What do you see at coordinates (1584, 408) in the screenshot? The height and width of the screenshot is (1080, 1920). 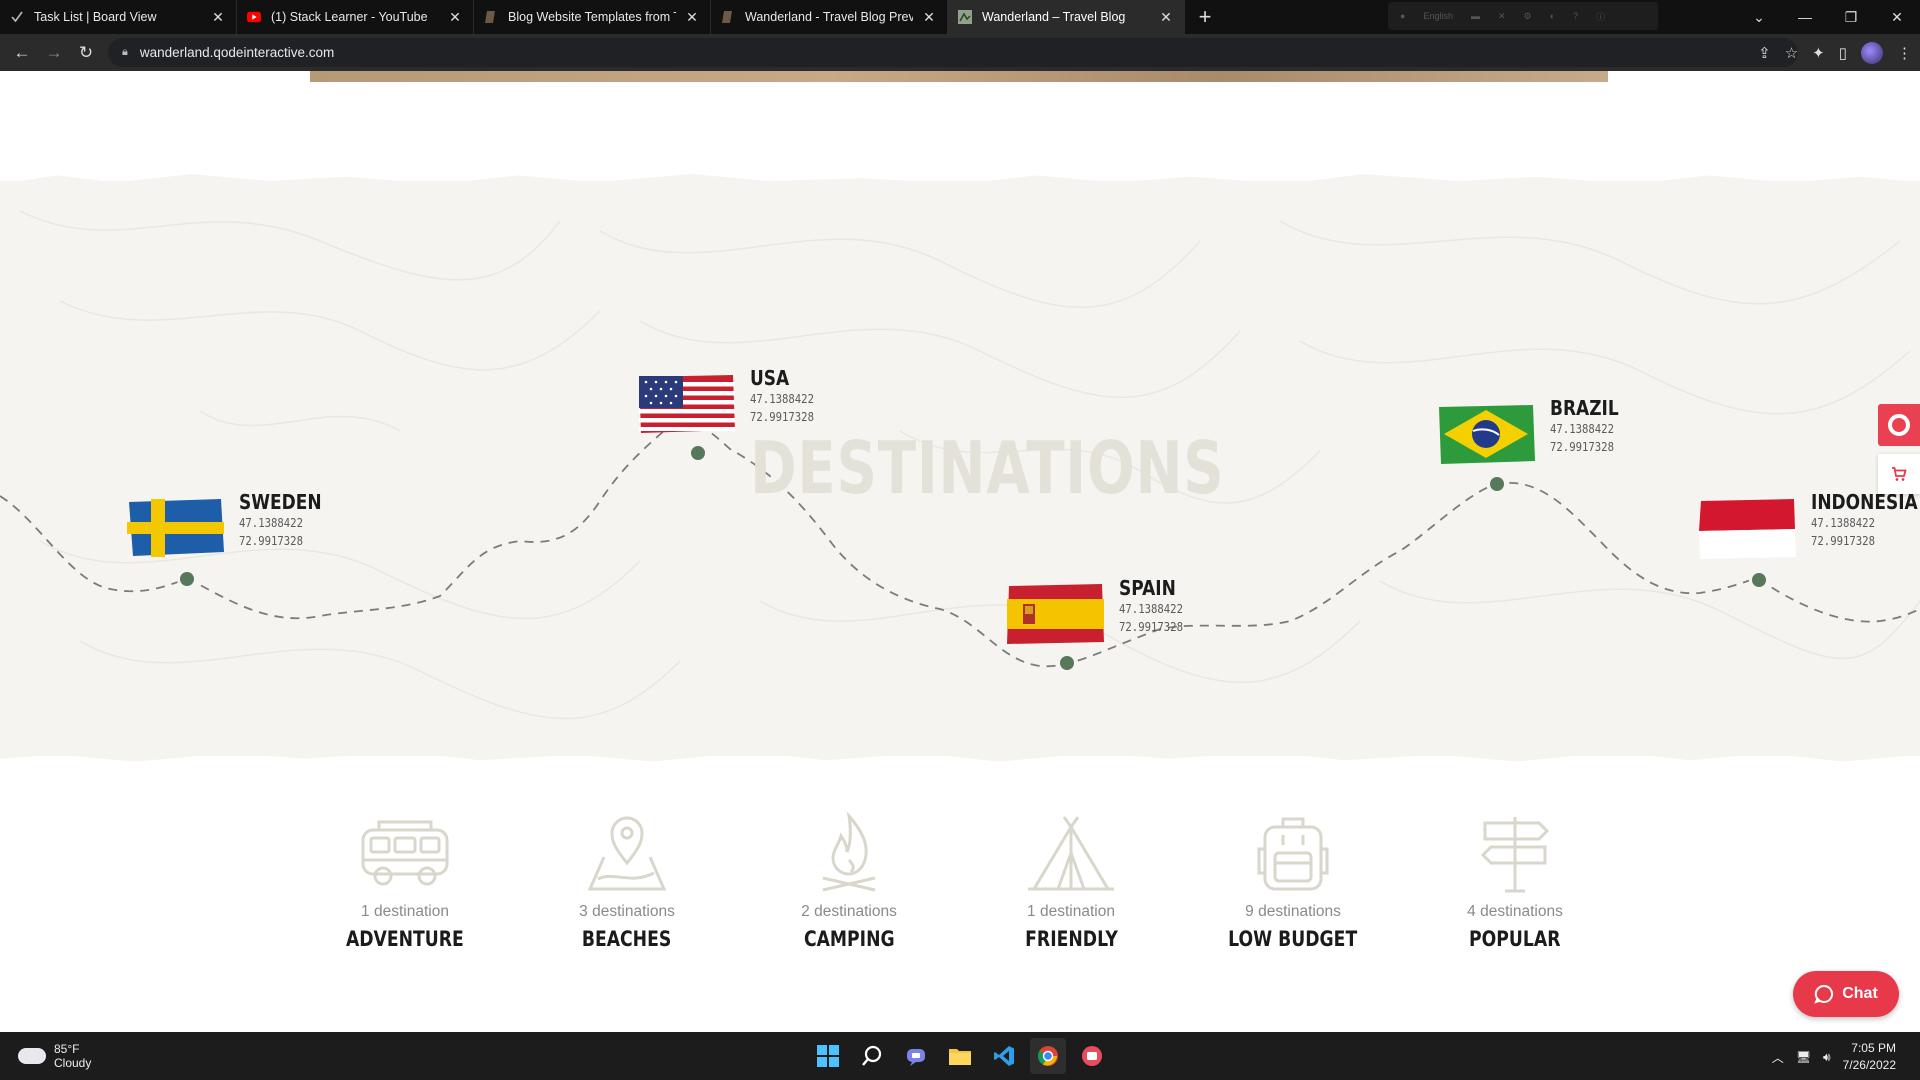 I see `pin-name: BRAZIL` at bounding box center [1584, 408].